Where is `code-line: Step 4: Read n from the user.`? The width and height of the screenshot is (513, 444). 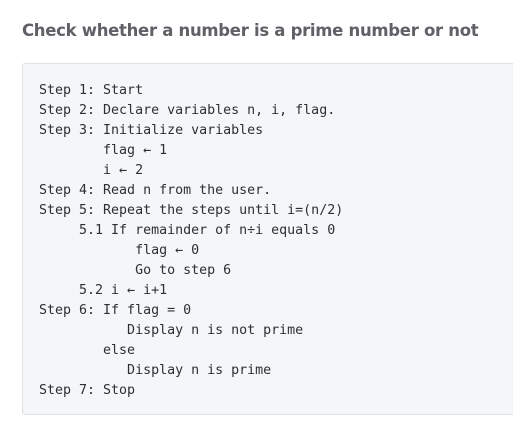
code-line: Step 4: Read n from the user. is located at coordinates (155, 190).